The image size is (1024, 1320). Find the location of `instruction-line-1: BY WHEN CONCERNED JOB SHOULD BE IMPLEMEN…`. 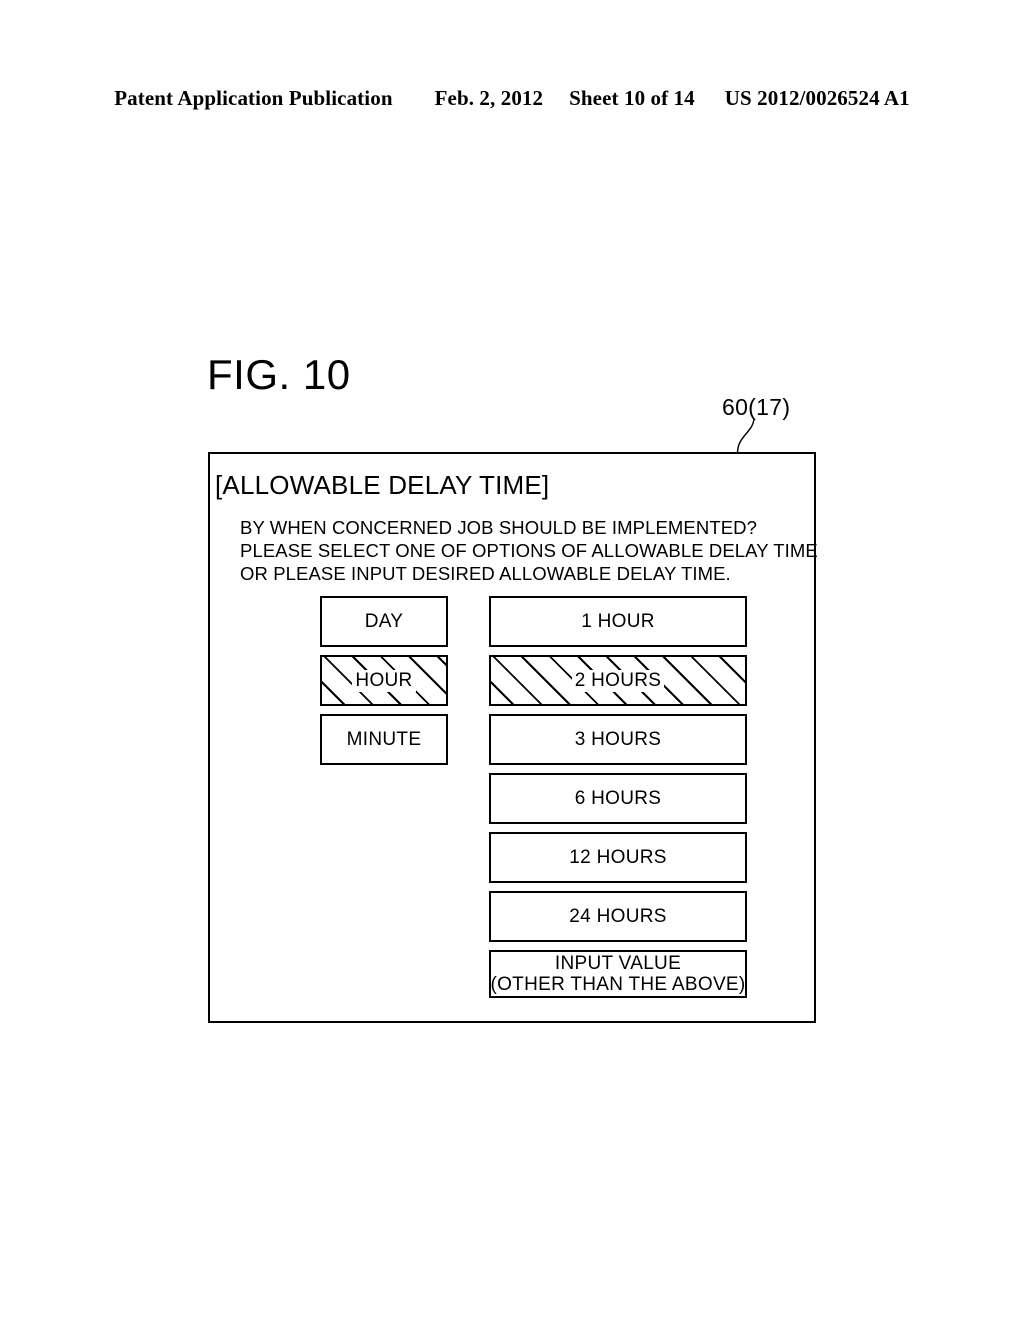

instruction-line-1: BY WHEN CONCERNED JOB SHOULD BE IMPLEMEN… is located at coordinates (499, 527).